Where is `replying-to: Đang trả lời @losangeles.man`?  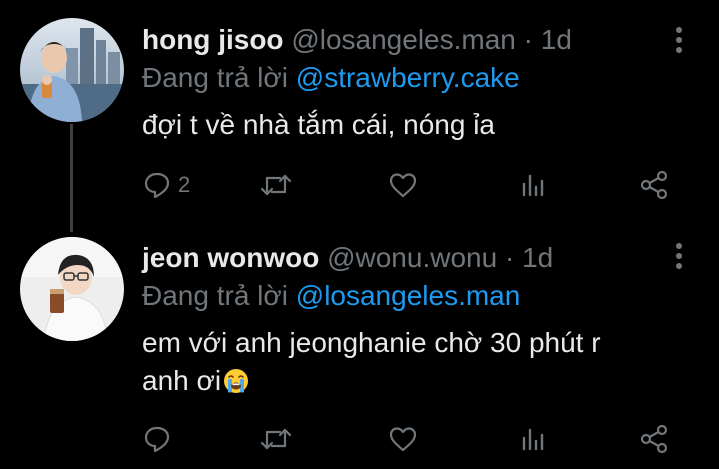 replying-to: Đang trả lời @losangeles.man is located at coordinates (420, 296).